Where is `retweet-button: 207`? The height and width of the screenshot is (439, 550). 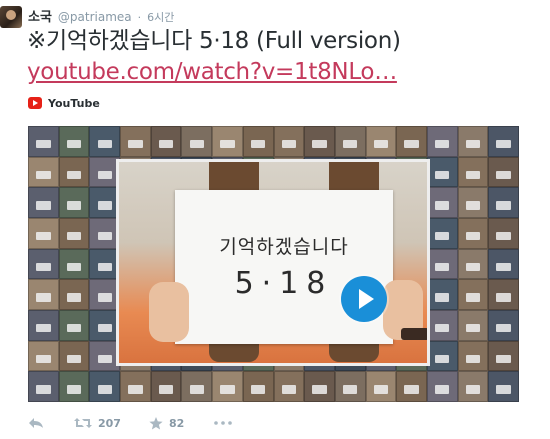 retweet-button: 207 is located at coordinates (97, 423).